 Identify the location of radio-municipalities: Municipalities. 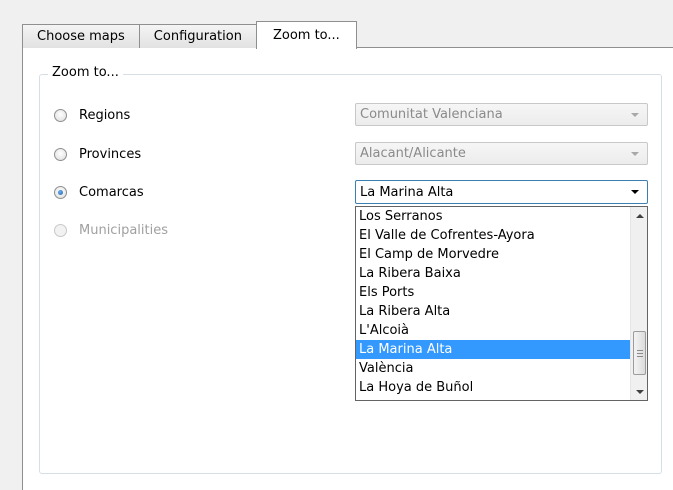
(111, 230).